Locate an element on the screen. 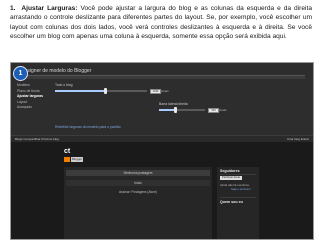 The image size is (320, 240). blog-width-slider is located at coordinates (101, 91).